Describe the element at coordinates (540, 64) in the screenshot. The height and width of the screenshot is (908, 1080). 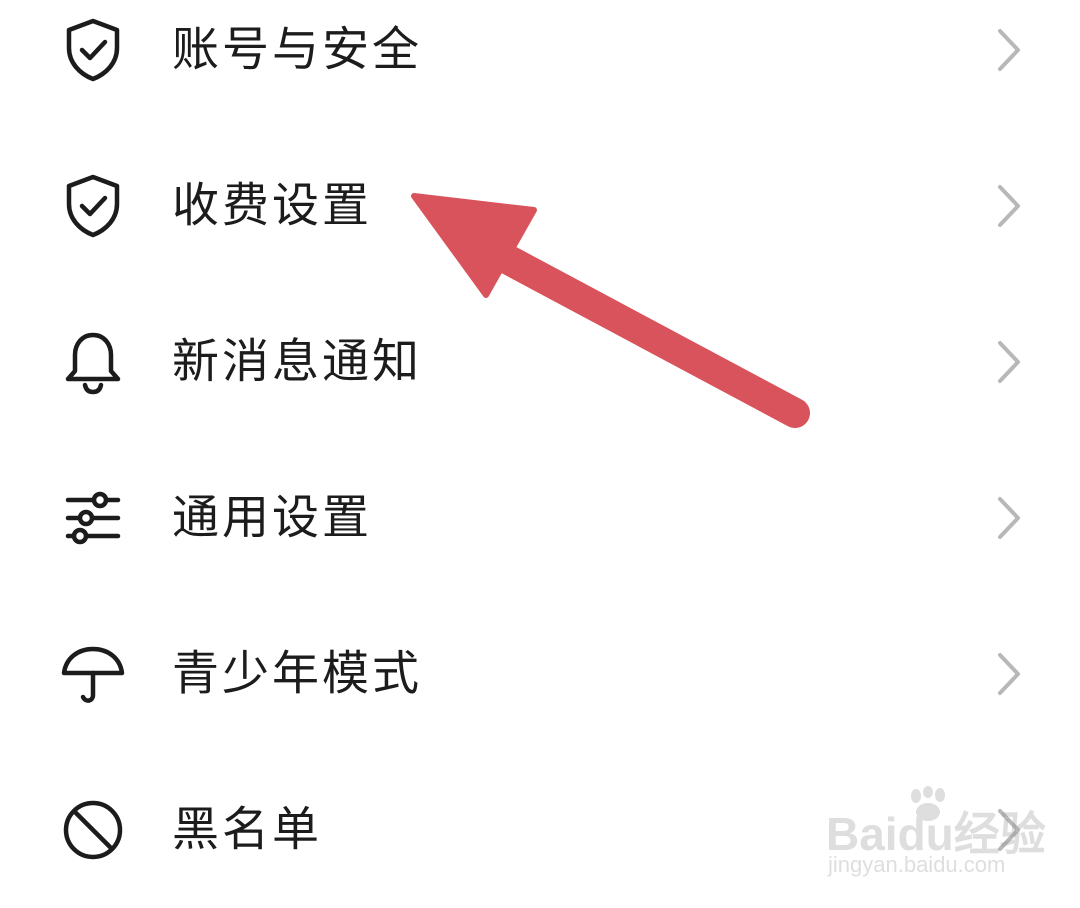
I see `menu-item-account-security: 账号与安全` at that location.